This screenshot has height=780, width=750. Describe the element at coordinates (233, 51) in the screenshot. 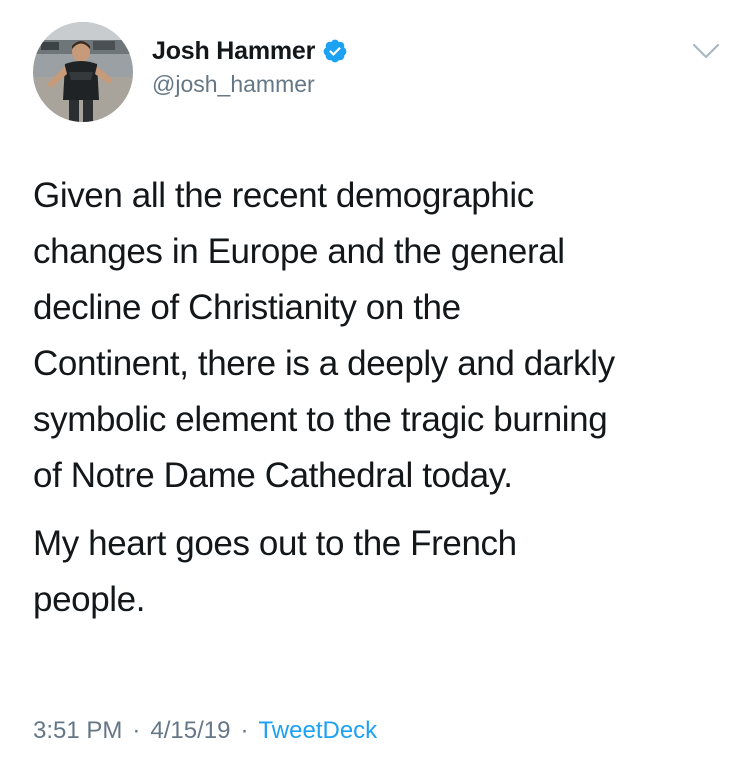

I see `display-name: Josh Hammer` at that location.